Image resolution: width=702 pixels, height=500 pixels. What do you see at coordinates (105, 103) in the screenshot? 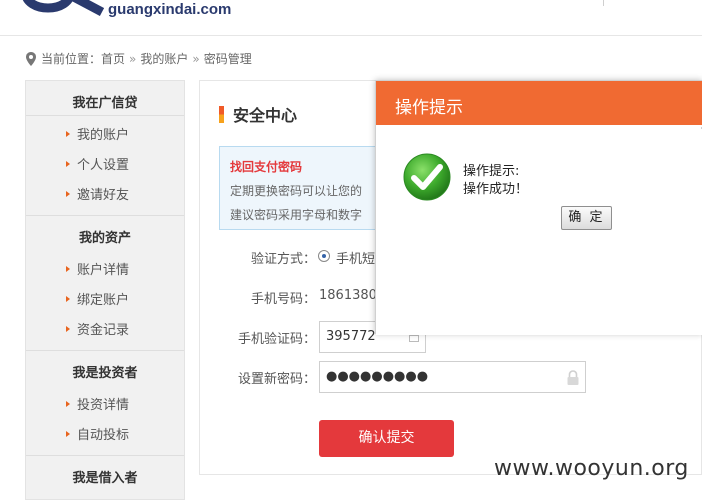
I see `sidebar-group-title: 我在广信贷` at bounding box center [105, 103].